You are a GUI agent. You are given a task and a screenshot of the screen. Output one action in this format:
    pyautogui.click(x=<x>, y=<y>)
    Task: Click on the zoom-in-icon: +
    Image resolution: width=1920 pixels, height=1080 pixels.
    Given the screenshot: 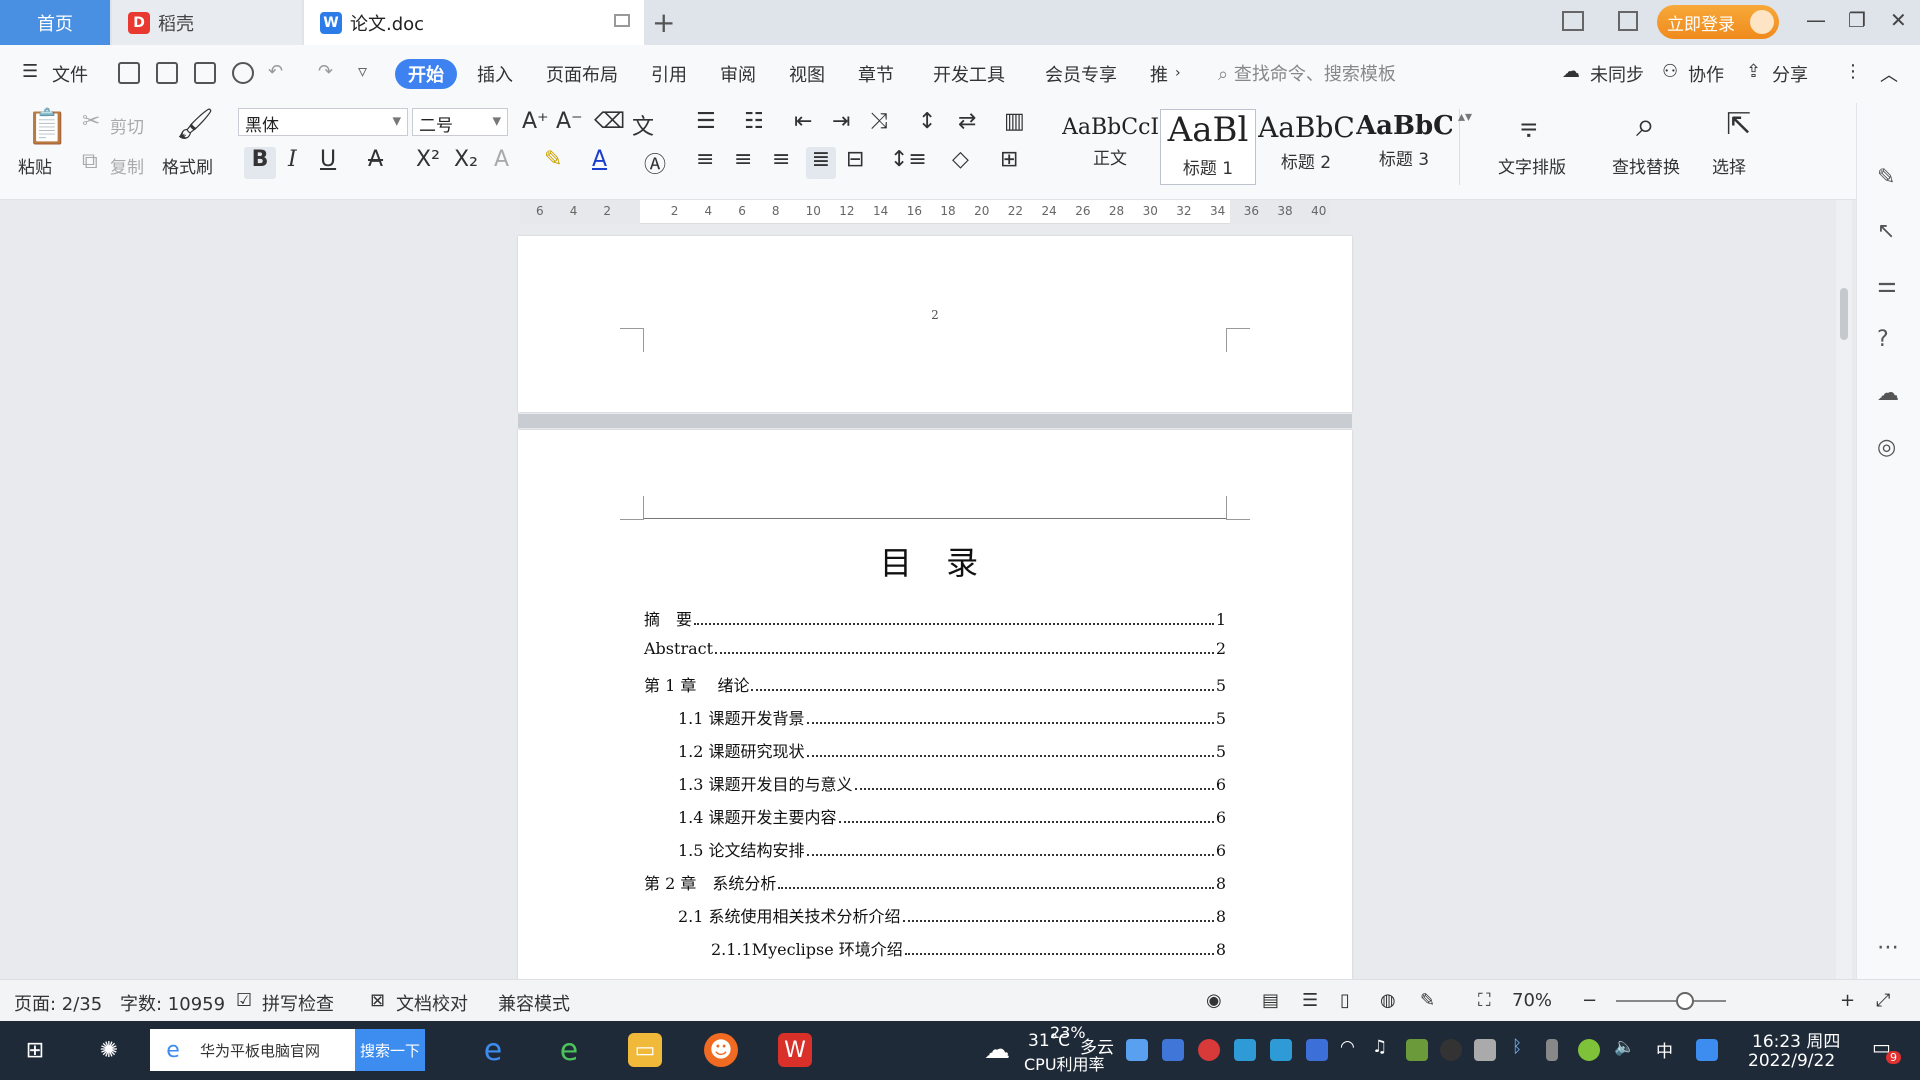 What is the action you would take?
    pyautogui.click(x=1847, y=1000)
    